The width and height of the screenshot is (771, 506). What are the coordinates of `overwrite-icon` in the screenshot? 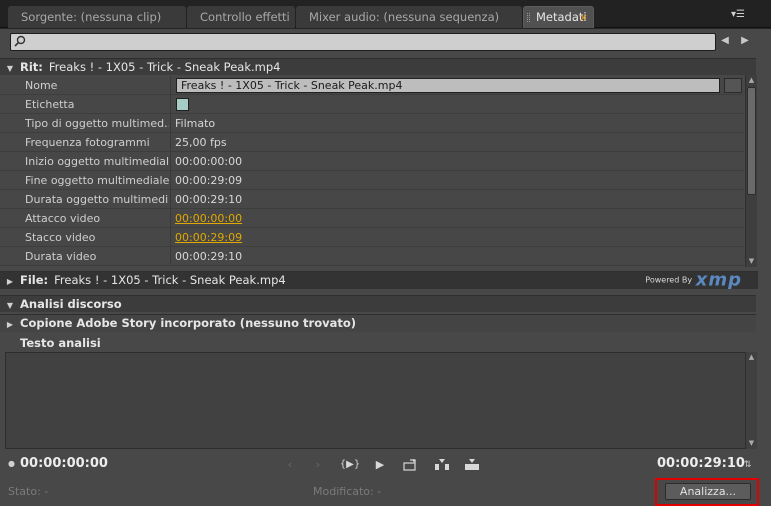 It's located at (472, 465).